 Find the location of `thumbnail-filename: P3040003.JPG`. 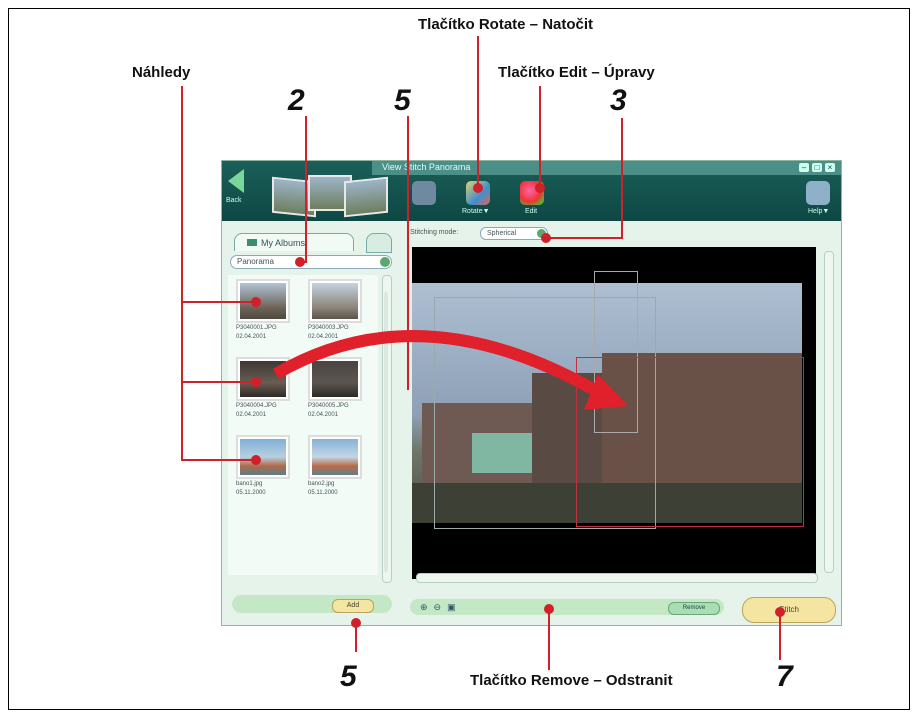

thumbnail-filename: P3040003.JPG is located at coordinates (328, 328).